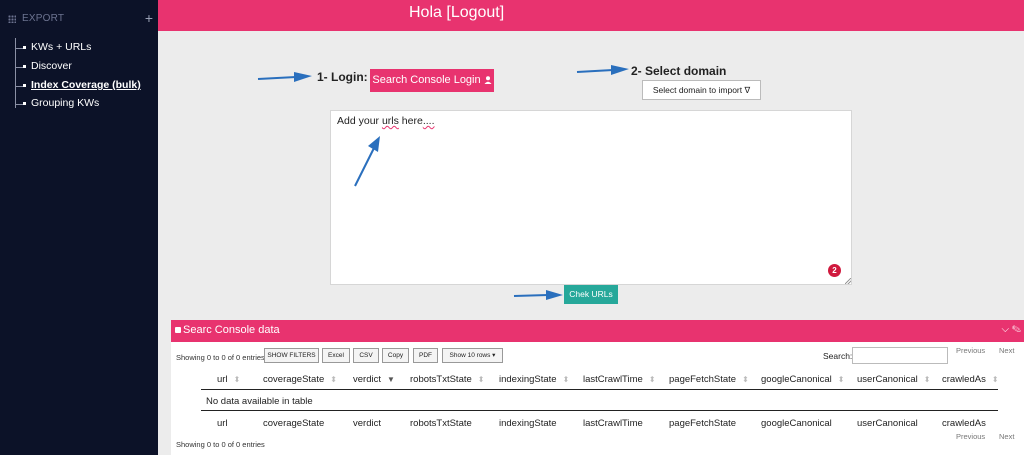 Image resolution: width=1024 pixels, height=455 pixels. Describe the element at coordinates (796, 379) in the screenshot. I see `column-label: googleCanonical` at that location.